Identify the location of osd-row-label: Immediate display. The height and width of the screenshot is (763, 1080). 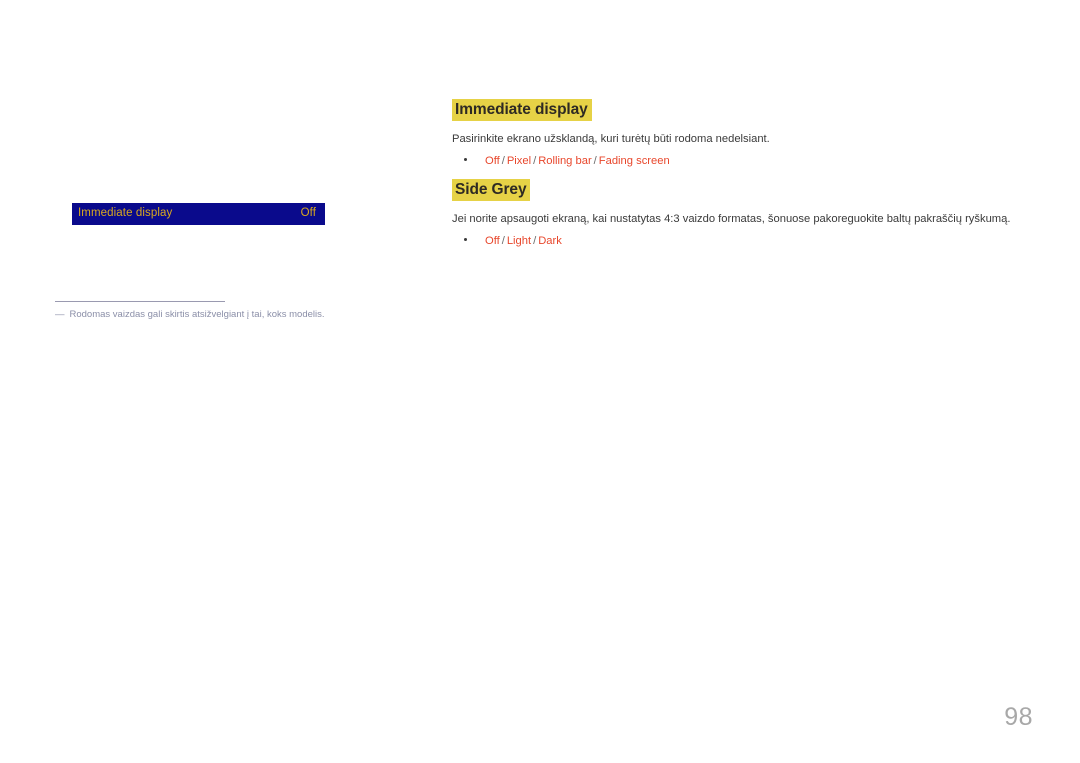
(125, 213).